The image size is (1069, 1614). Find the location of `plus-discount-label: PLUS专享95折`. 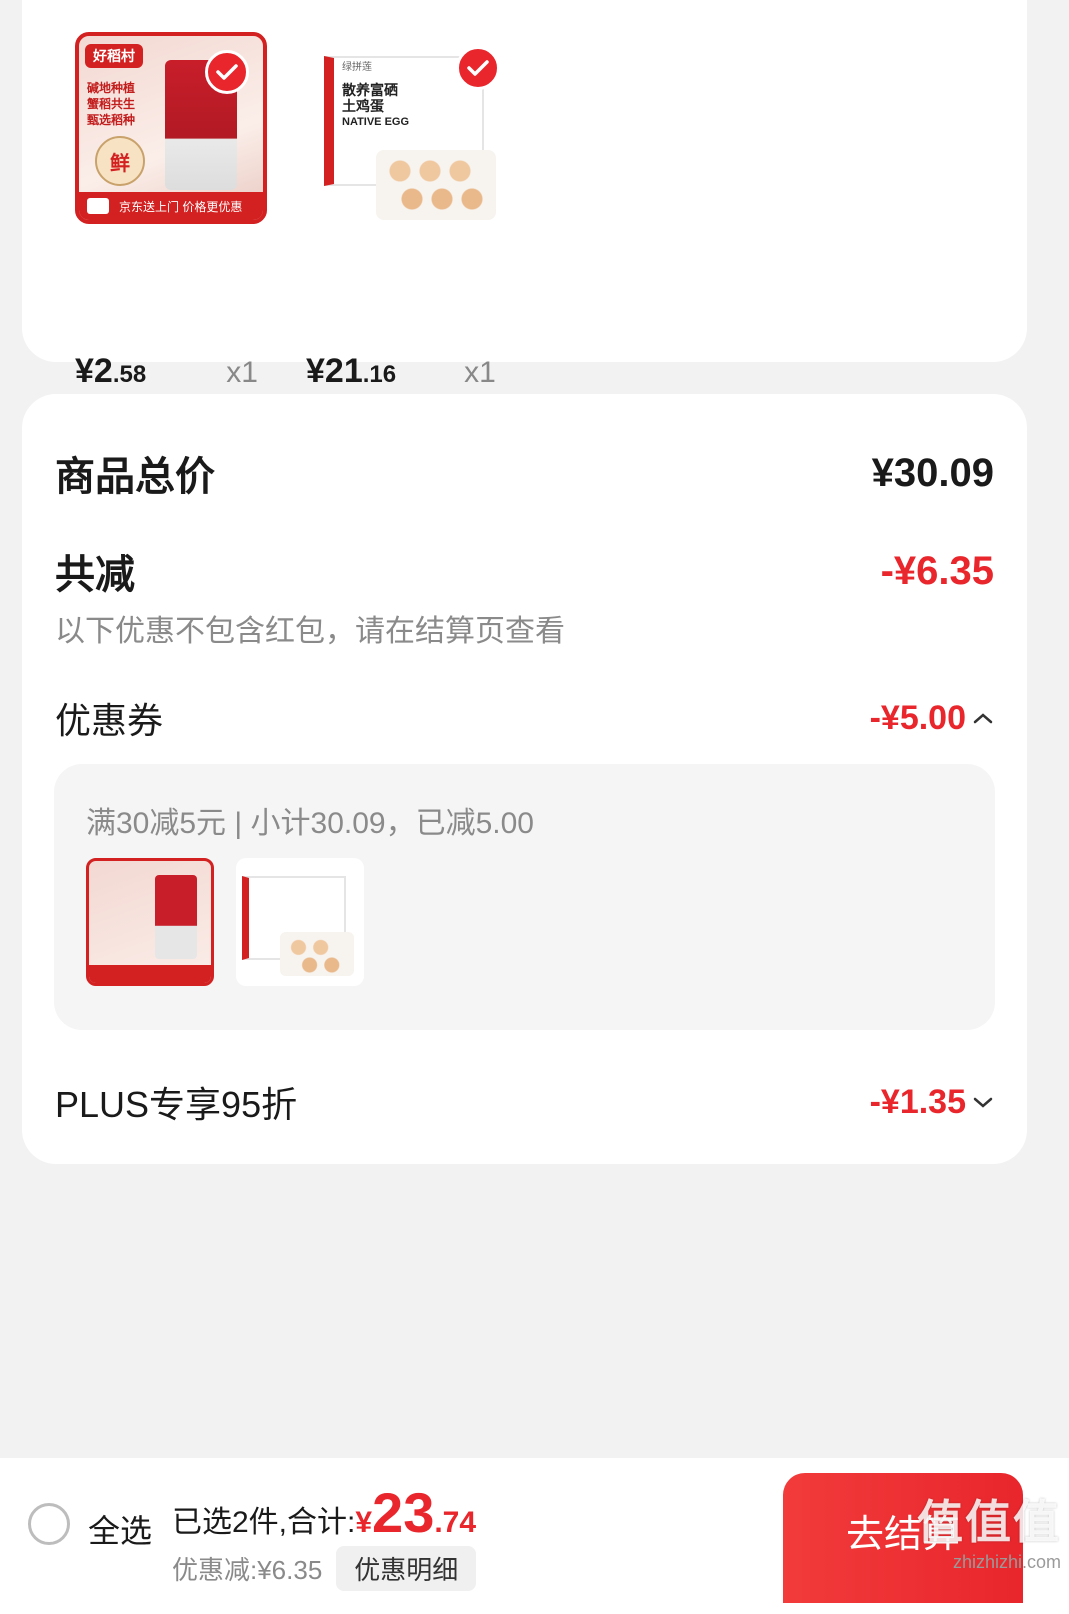

plus-discount-label: PLUS专享95折 is located at coordinates (176, 1104).